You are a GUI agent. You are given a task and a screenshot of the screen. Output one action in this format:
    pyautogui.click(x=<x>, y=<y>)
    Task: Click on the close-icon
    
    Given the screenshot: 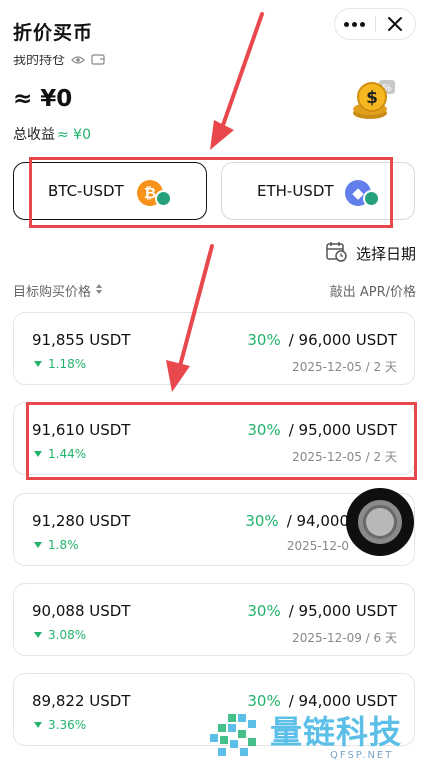 What is the action you would take?
    pyautogui.click(x=396, y=24)
    